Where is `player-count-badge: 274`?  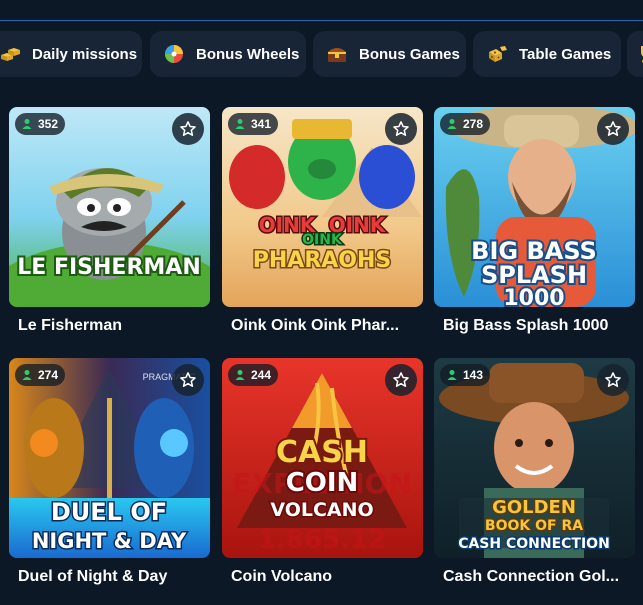 player-count-badge: 274 is located at coordinates (40, 375).